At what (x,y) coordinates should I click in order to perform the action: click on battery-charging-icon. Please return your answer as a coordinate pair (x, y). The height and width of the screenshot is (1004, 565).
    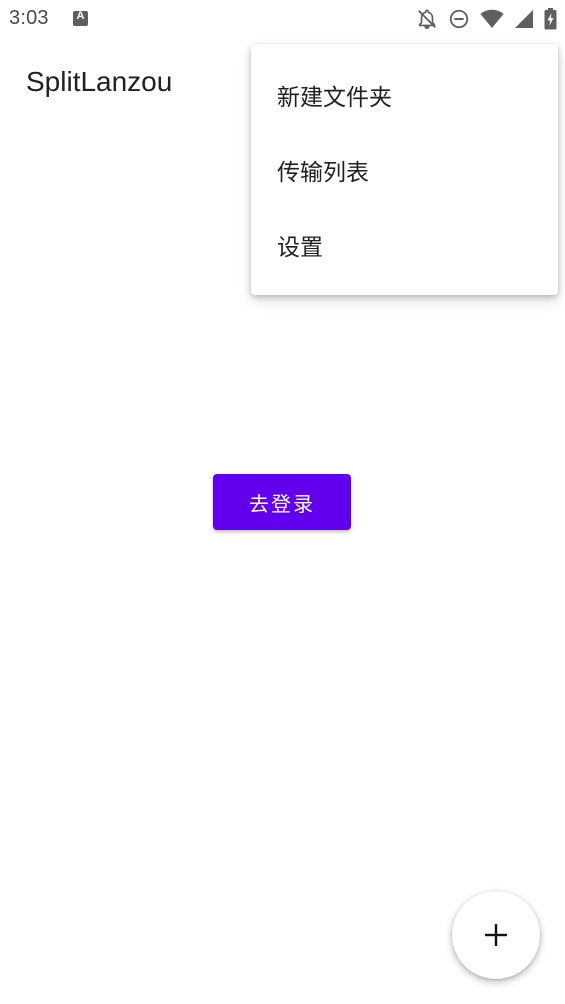
    Looking at the image, I should click on (550, 19).